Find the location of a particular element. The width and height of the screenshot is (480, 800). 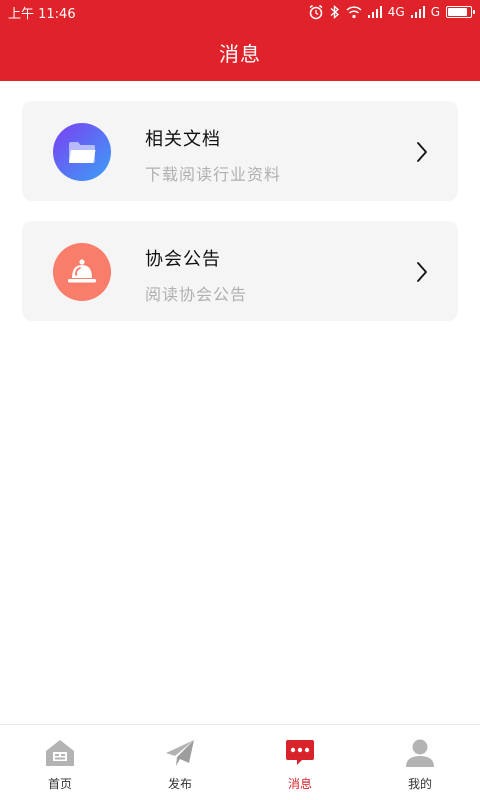

card-related-documents: 相关文档 下载阅读行业资料 is located at coordinates (240, 151).